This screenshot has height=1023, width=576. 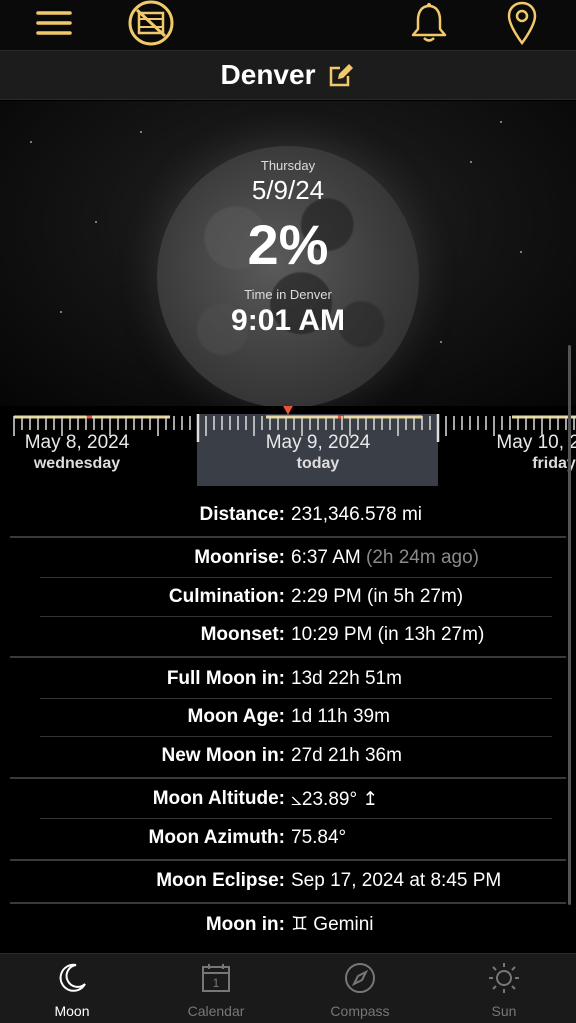 I want to click on city-name: Denver, so click(x=268, y=74).